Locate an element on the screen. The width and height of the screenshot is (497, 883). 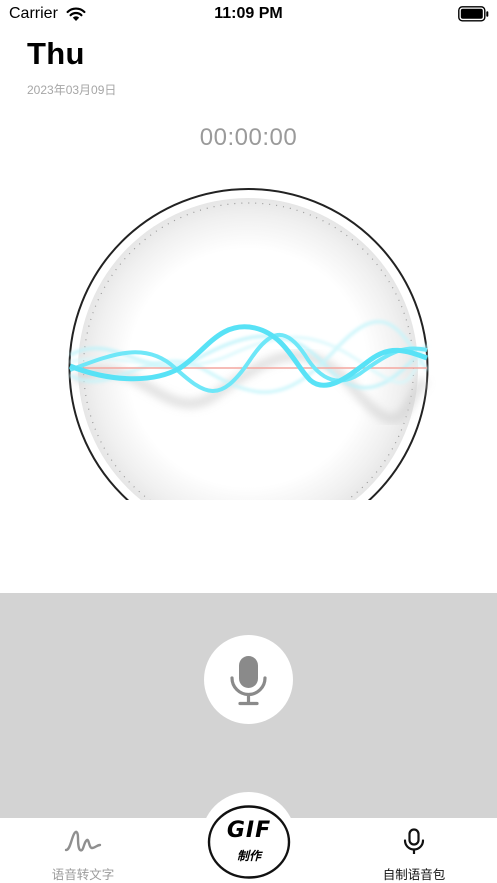
tab-custom-voice-pack: 自制语音包 is located at coordinates (414, 850).